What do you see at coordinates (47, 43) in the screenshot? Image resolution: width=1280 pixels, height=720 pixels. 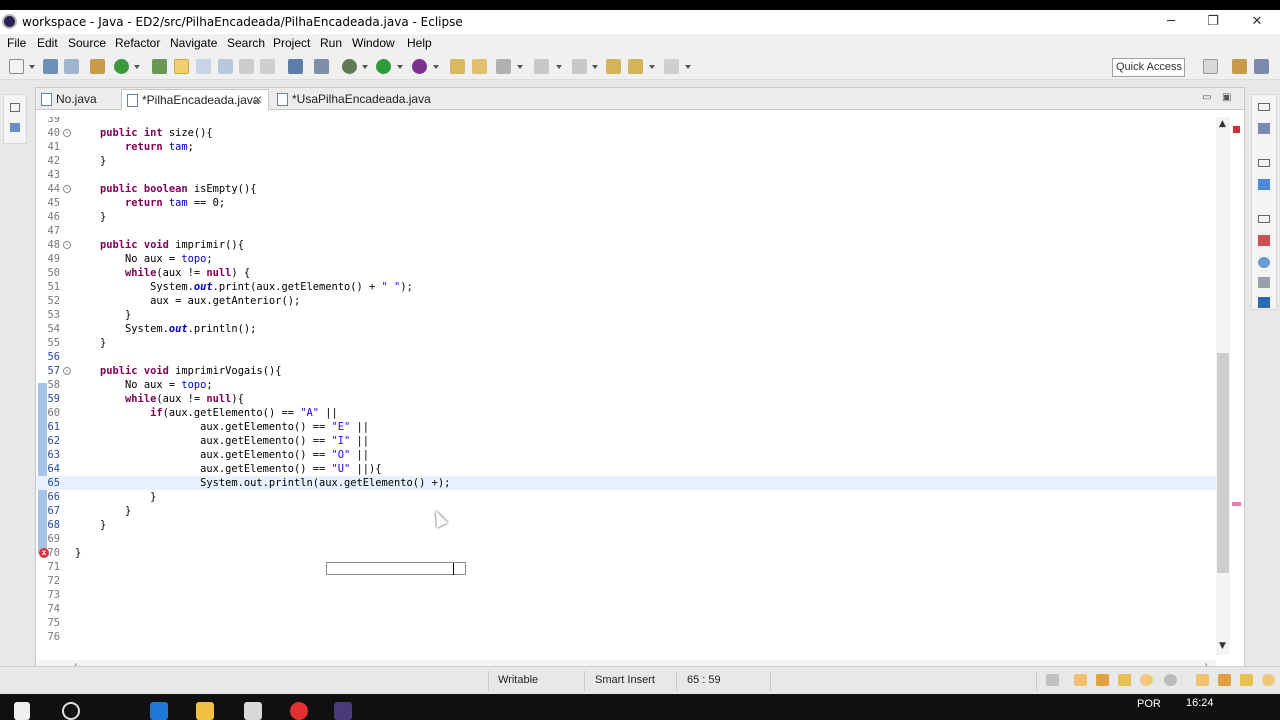 I see `menu-edit: Edit` at bounding box center [47, 43].